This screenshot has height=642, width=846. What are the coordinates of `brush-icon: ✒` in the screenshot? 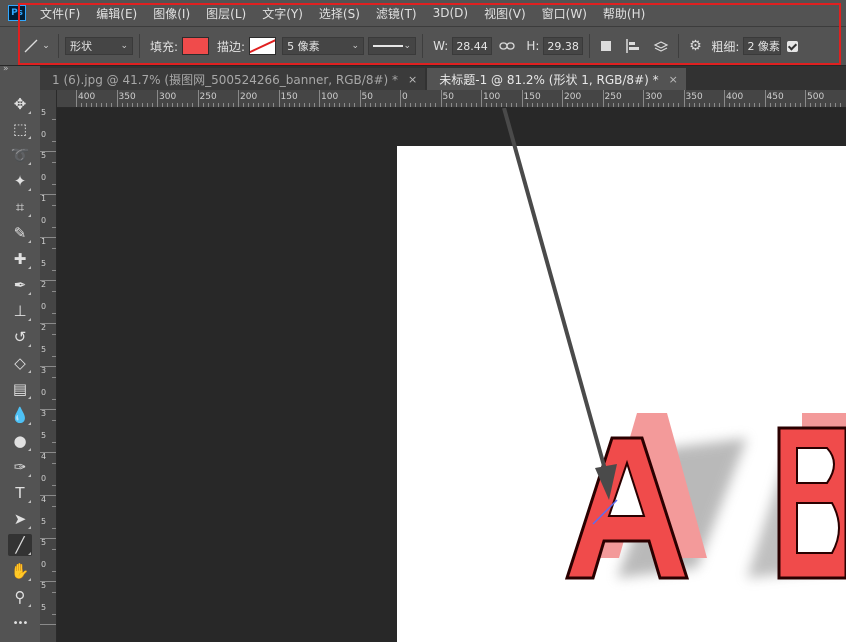 It's located at (20, 285).